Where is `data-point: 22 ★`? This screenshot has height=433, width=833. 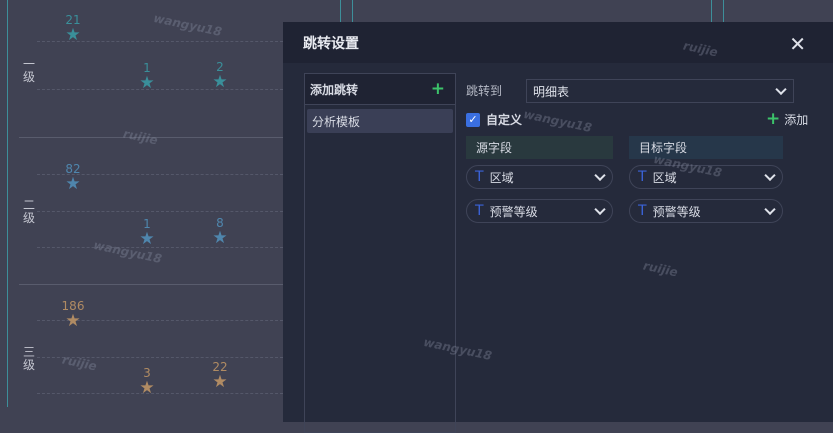 data-point: 22 ★ is located at coordinates (220, 375).